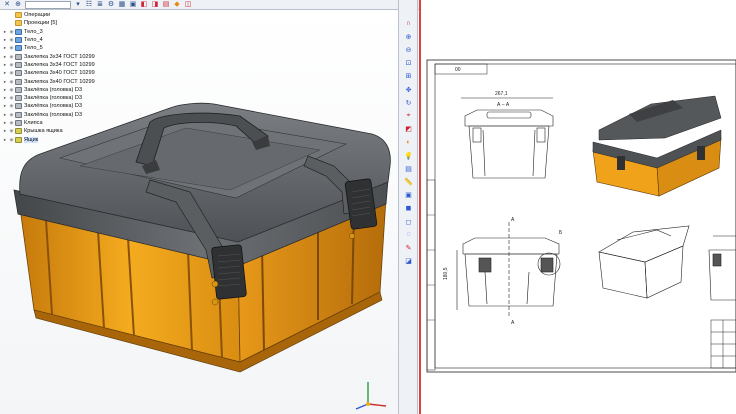  I want to click on select-icon: ▣, so click(133, 5).